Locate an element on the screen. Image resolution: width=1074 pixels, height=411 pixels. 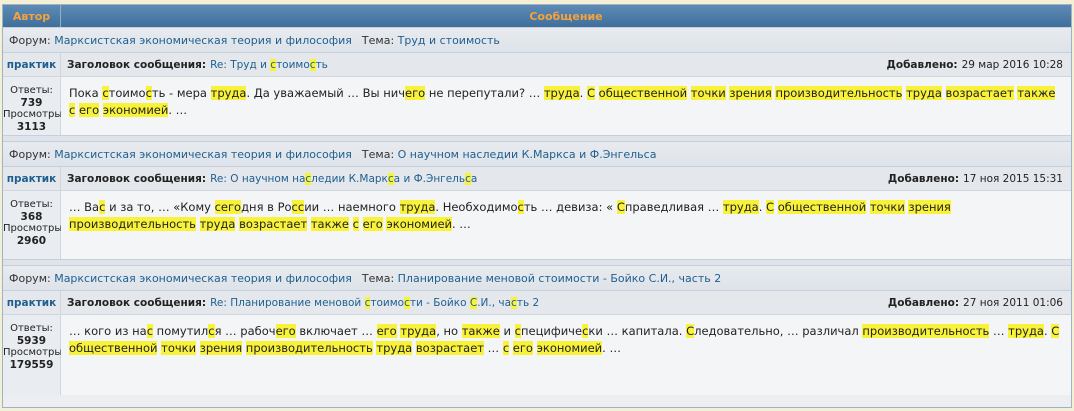
table-header: Автор Сообщение is located at coordinates (537, 16).